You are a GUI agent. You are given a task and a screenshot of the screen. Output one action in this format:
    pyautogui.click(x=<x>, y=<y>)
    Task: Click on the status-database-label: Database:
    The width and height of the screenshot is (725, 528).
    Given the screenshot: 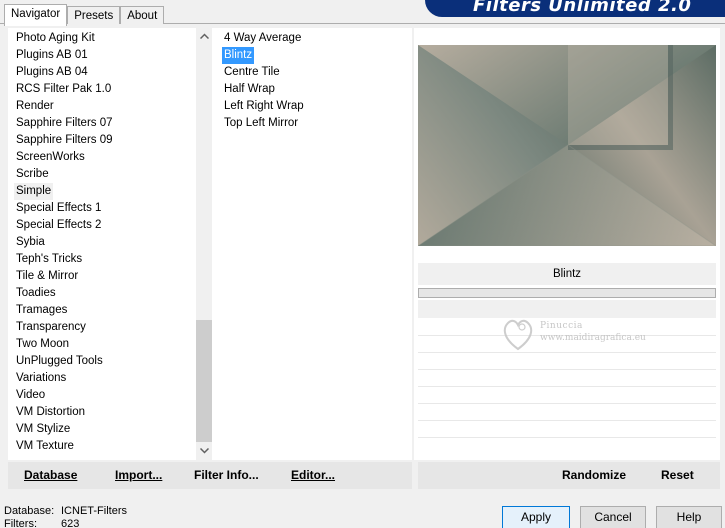 What is the action you would take?
    pyautogui.click(x=29, y=511)
    